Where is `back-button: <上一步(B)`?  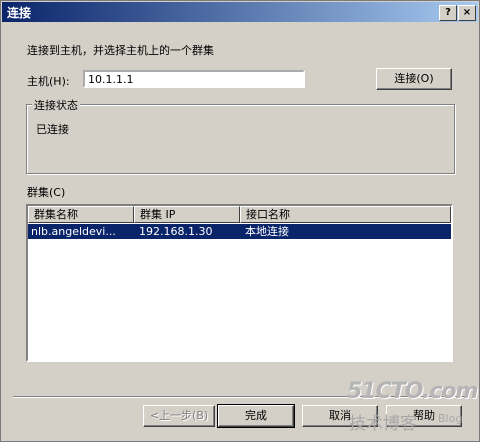
back-button: <上一步(B) is located at coordinates (179, 416).